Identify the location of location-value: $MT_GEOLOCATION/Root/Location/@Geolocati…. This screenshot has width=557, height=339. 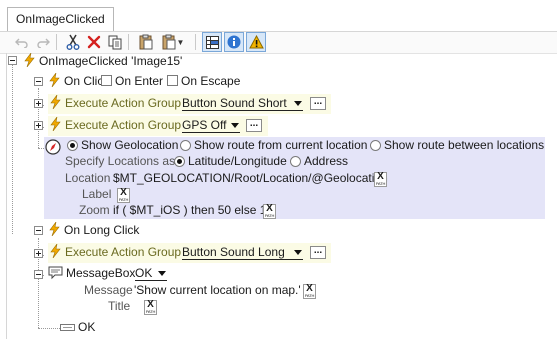
(250, 178).